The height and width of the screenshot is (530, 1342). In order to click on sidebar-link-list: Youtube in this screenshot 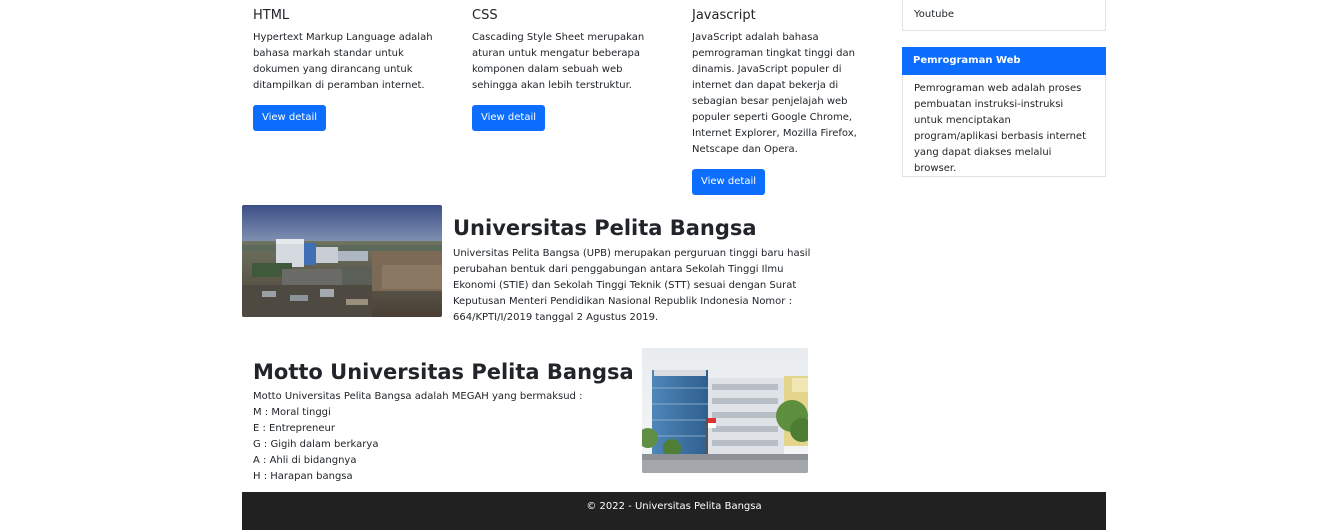, I will do `click(1004, 15)`.